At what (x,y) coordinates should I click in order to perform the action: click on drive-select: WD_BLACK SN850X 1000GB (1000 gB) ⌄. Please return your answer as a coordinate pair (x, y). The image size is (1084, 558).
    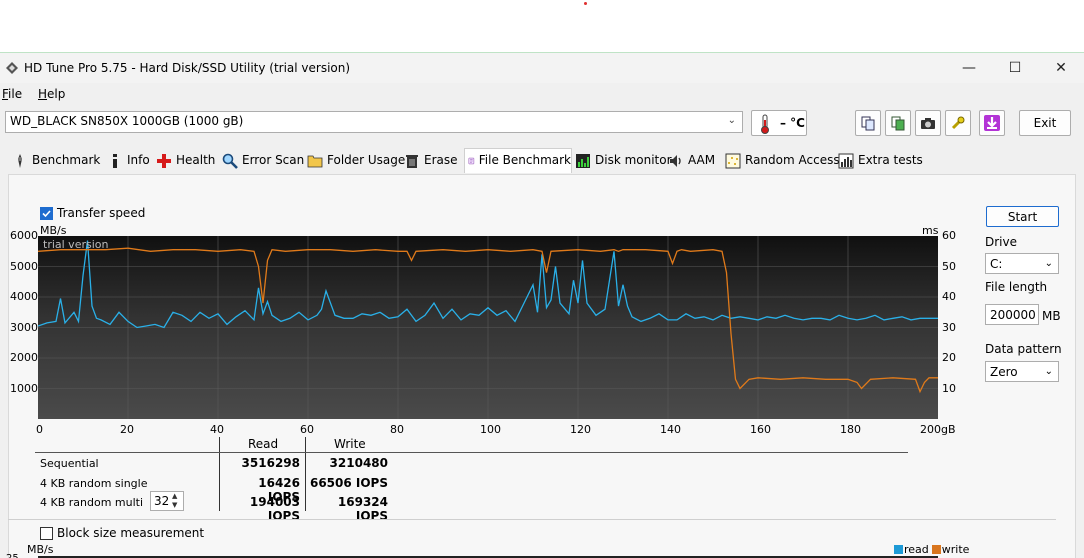
    Looking at the image, I should click on (374, 122).